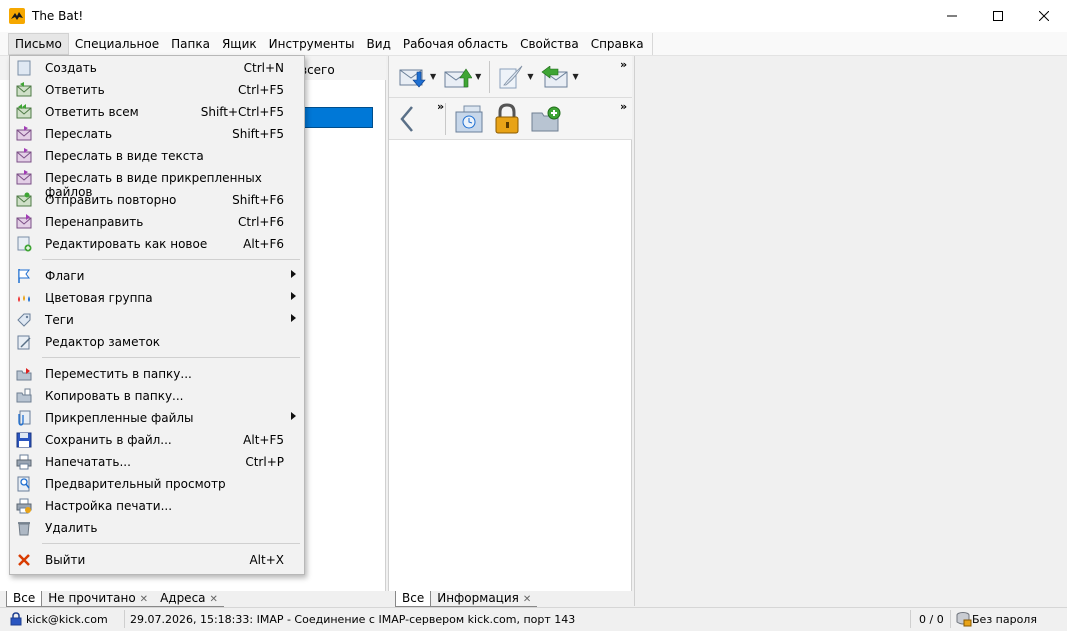 The width and height of the screenshot is (1067, 631). Describe the element at coordinates (71, 68) in the screenshot. I see `menu-item-label: Создать` at that location.